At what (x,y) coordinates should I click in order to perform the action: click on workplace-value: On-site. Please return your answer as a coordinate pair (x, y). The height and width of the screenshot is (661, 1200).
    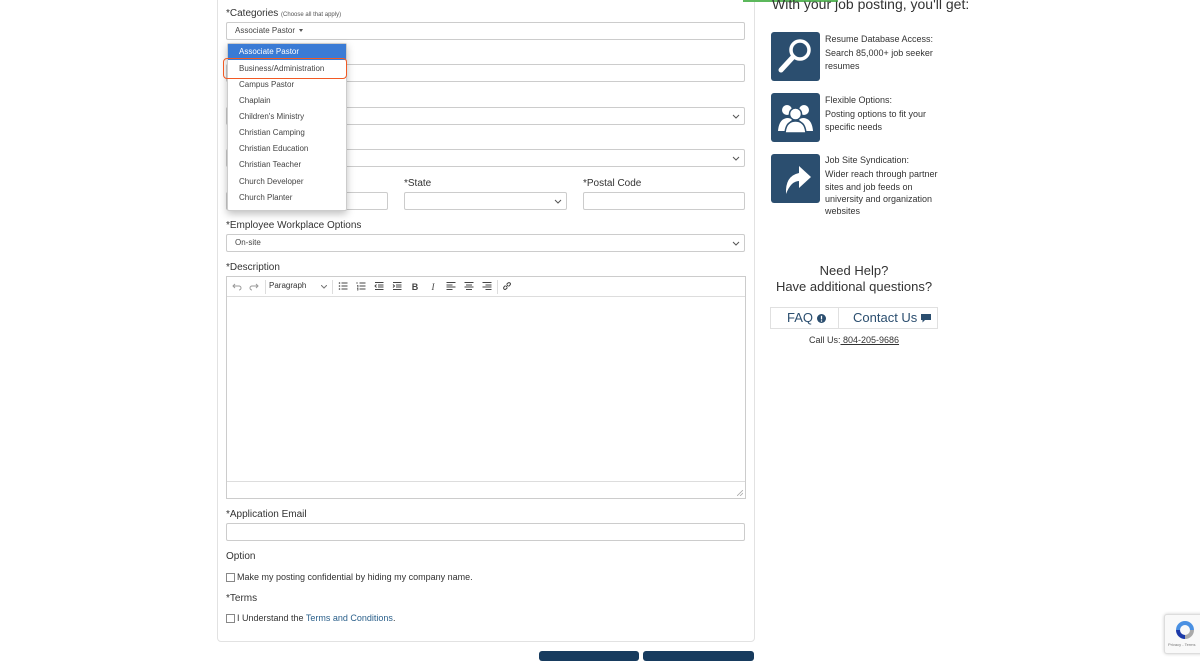
    Looking at the image, I should click on (248, 242).